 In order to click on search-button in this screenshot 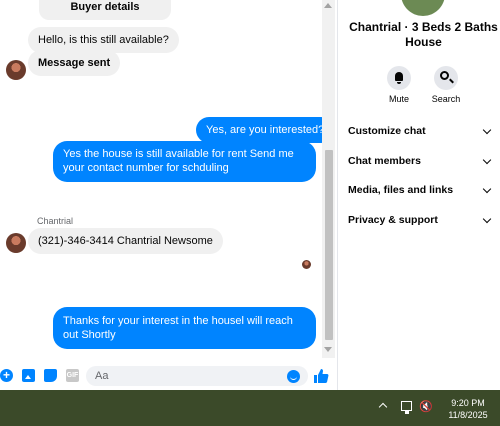, I will do `click(446, 78)`.